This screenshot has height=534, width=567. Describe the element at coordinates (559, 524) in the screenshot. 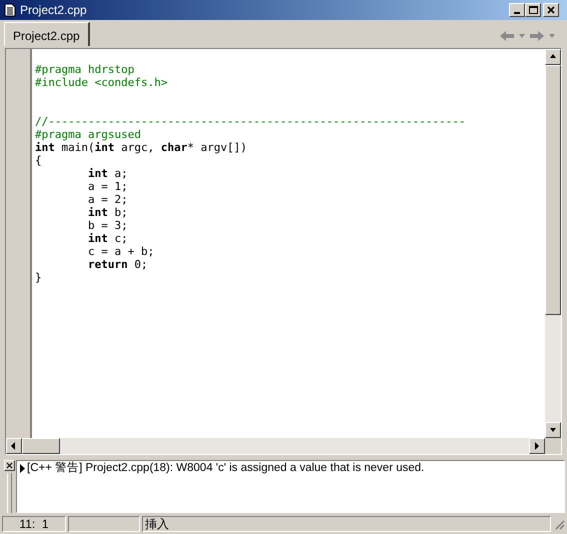

I see `resize-grip-icon` at that location.